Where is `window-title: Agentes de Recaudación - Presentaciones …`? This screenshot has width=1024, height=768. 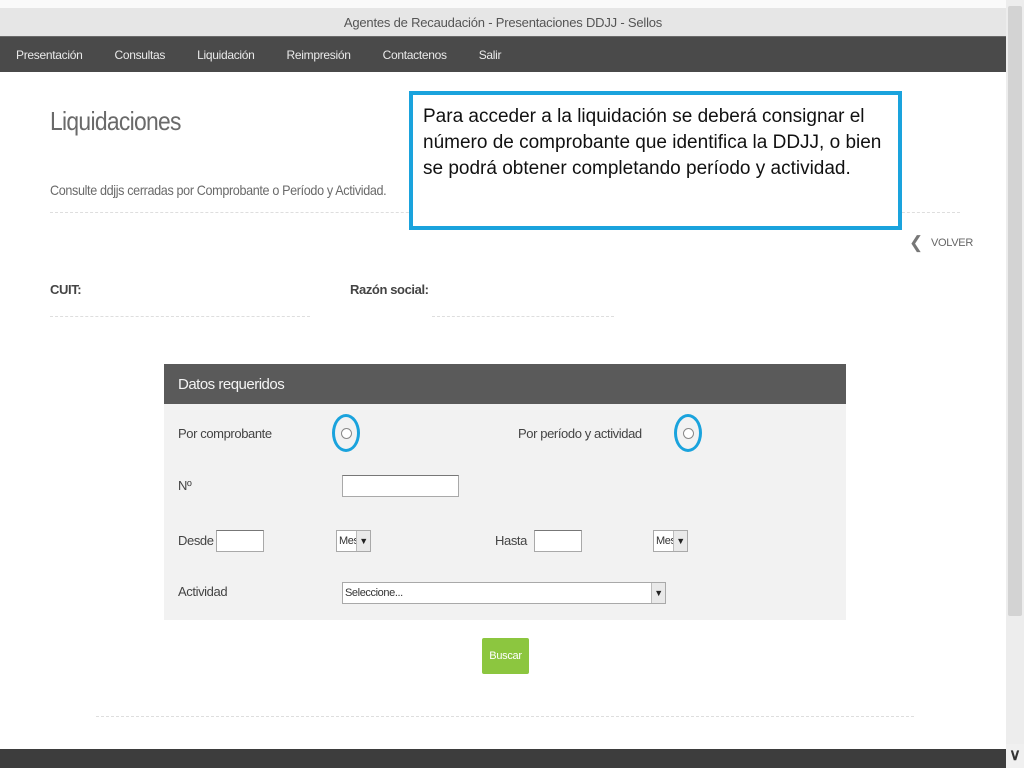
window-title: Agentes de Recaudación - Presentaciones … is located at coordinates (503, 22).